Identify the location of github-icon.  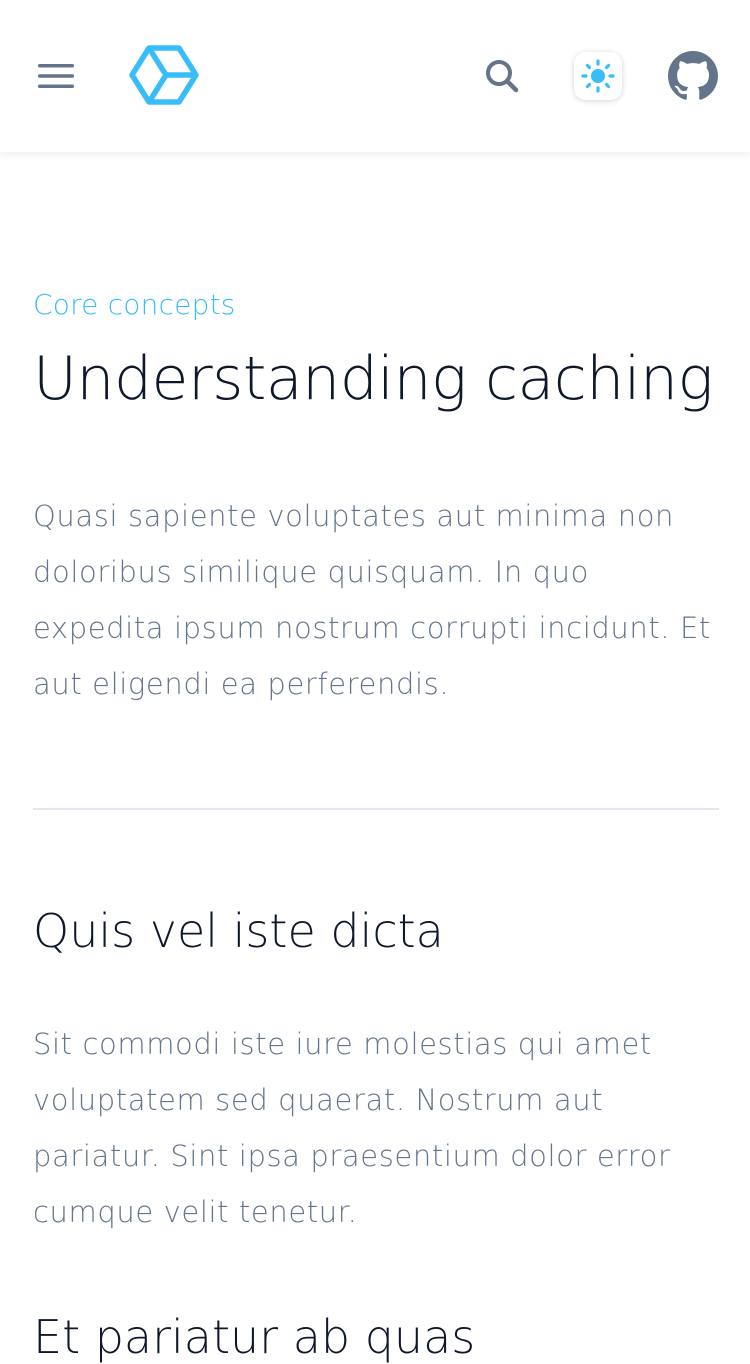
(693, 75).